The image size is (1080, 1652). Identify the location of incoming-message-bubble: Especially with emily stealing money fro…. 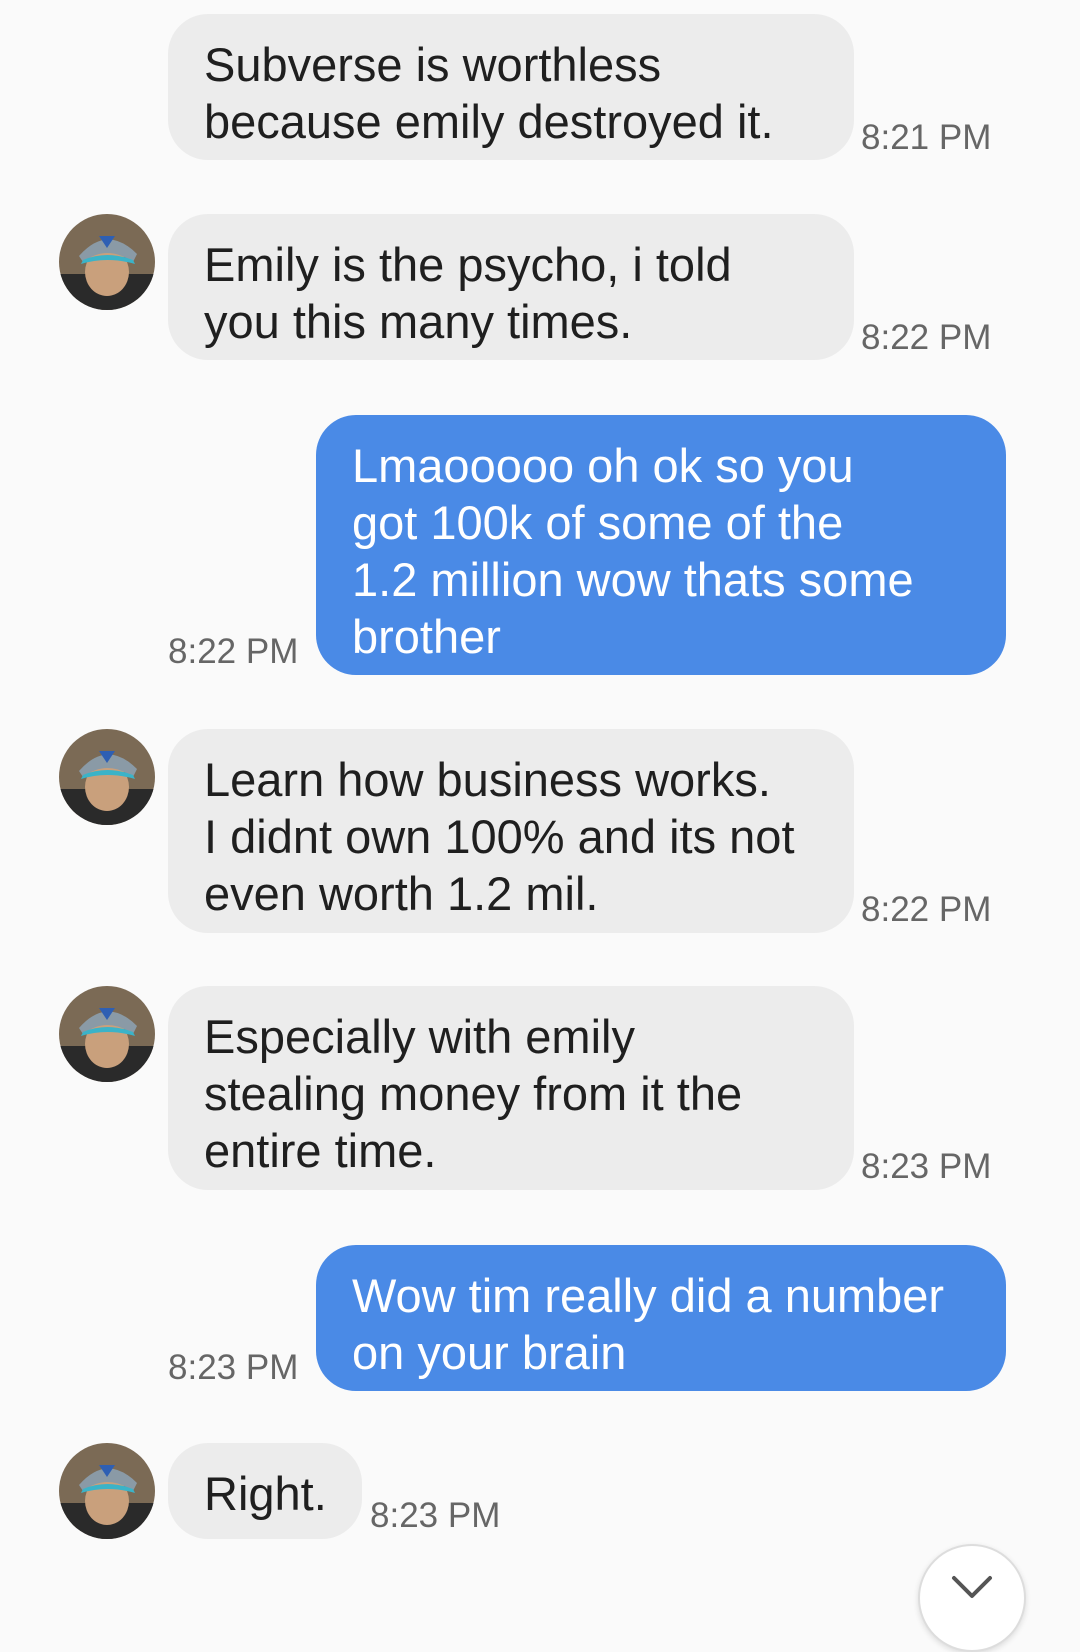
(511, 1088).